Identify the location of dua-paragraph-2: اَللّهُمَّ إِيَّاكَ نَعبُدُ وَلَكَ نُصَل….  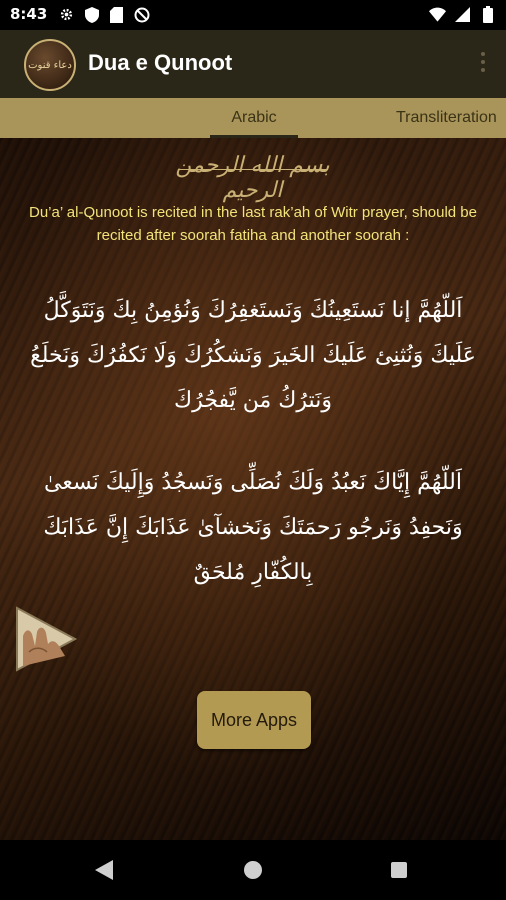
(253, 527).